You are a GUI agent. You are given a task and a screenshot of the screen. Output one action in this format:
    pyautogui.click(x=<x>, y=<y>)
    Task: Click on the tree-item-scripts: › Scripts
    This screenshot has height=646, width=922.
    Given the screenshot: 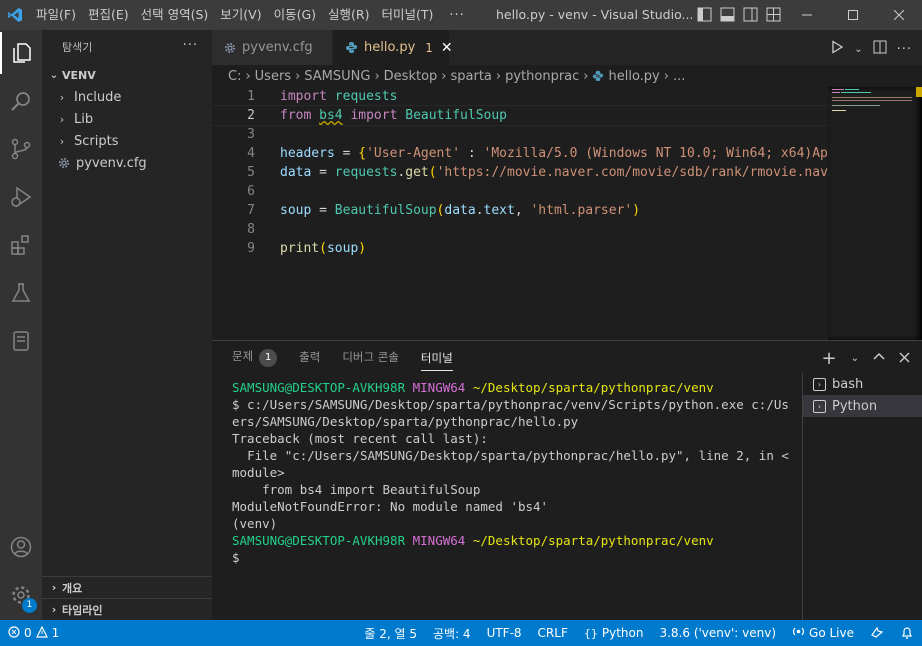 What is the action you would take?
    pyautogui.click(x=127, y=141)
    